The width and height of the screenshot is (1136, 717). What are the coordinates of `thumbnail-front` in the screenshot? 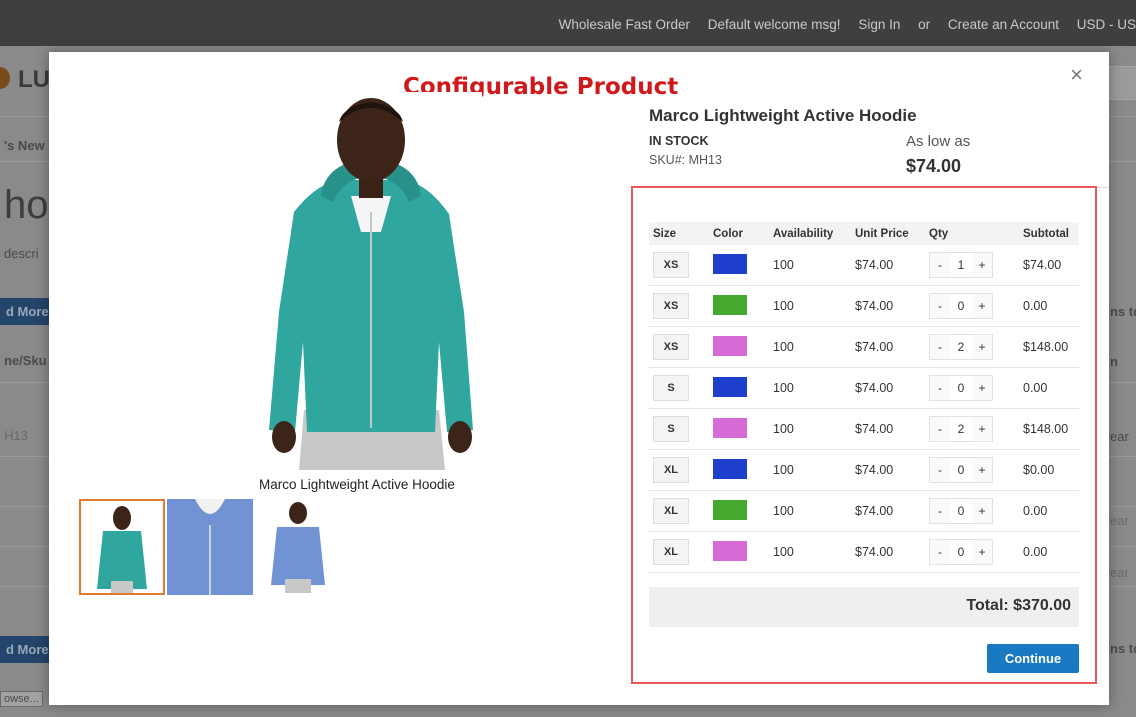 It's located at (122, 547).